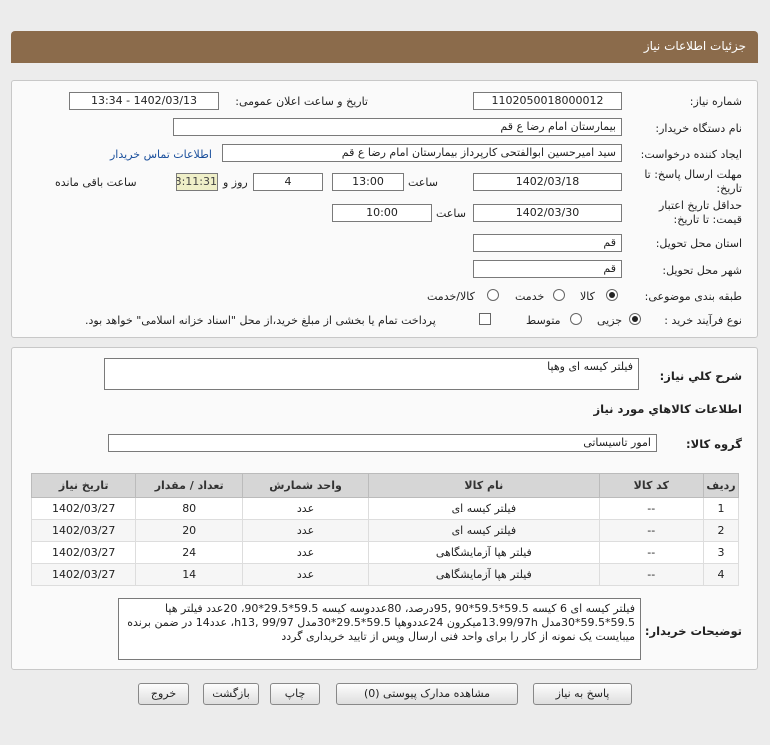 The width and height of the screenshot is (770, 745). Describe the element at coordinates (547, 269) in the screenshot. I see `delivery-city-field: قم` at that location.